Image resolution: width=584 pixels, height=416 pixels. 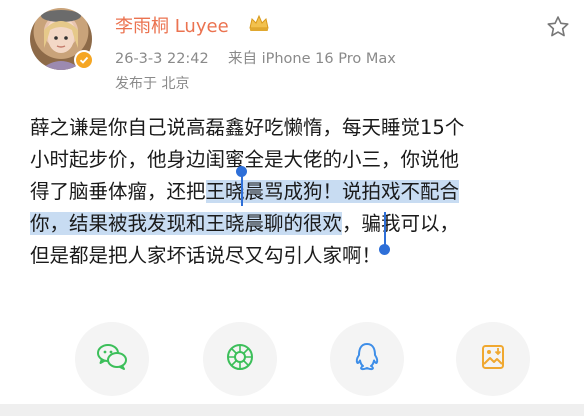 I want to click on crown-icon, so click(x=259, y=25).